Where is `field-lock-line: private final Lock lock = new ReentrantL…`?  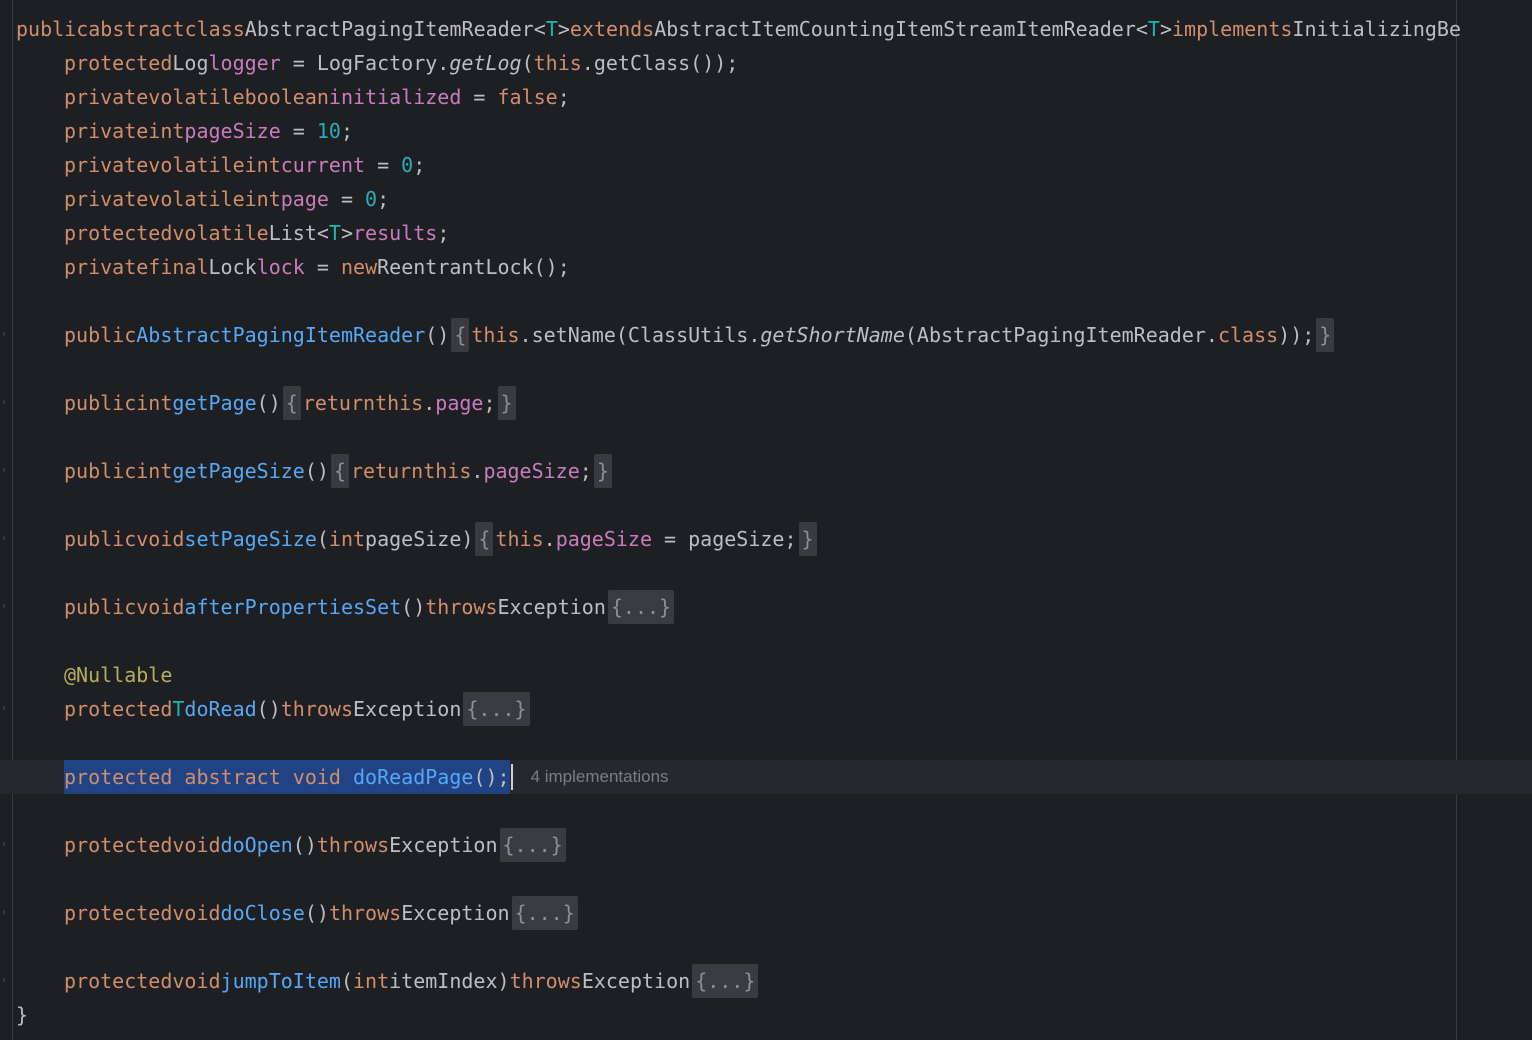
field-lock-line: private final Lock lock = new ReentrantL… is located at coordinates (317, 267).